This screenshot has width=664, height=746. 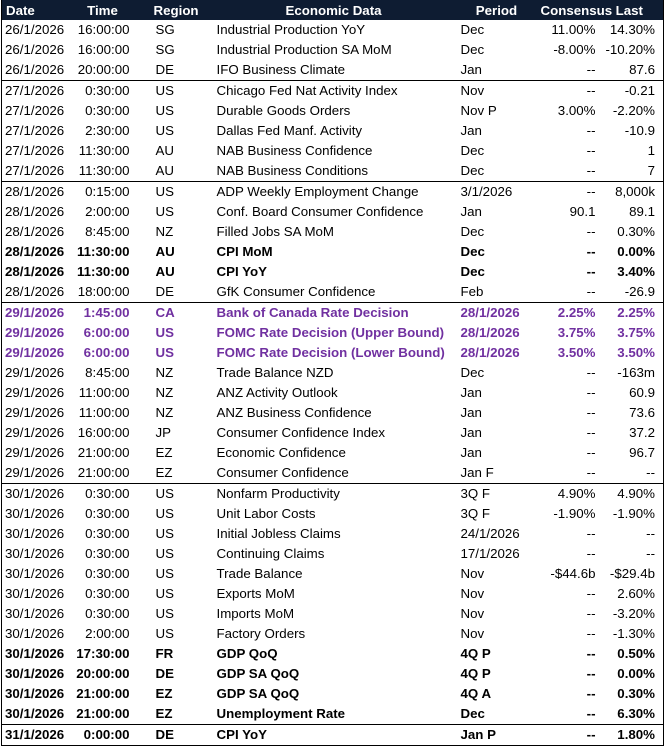 What do you see at coordinates (277, 392) in the screenshot?
I see `economic-data-cell: ANZ Activity Outlook` at bounding box center [277, 392].